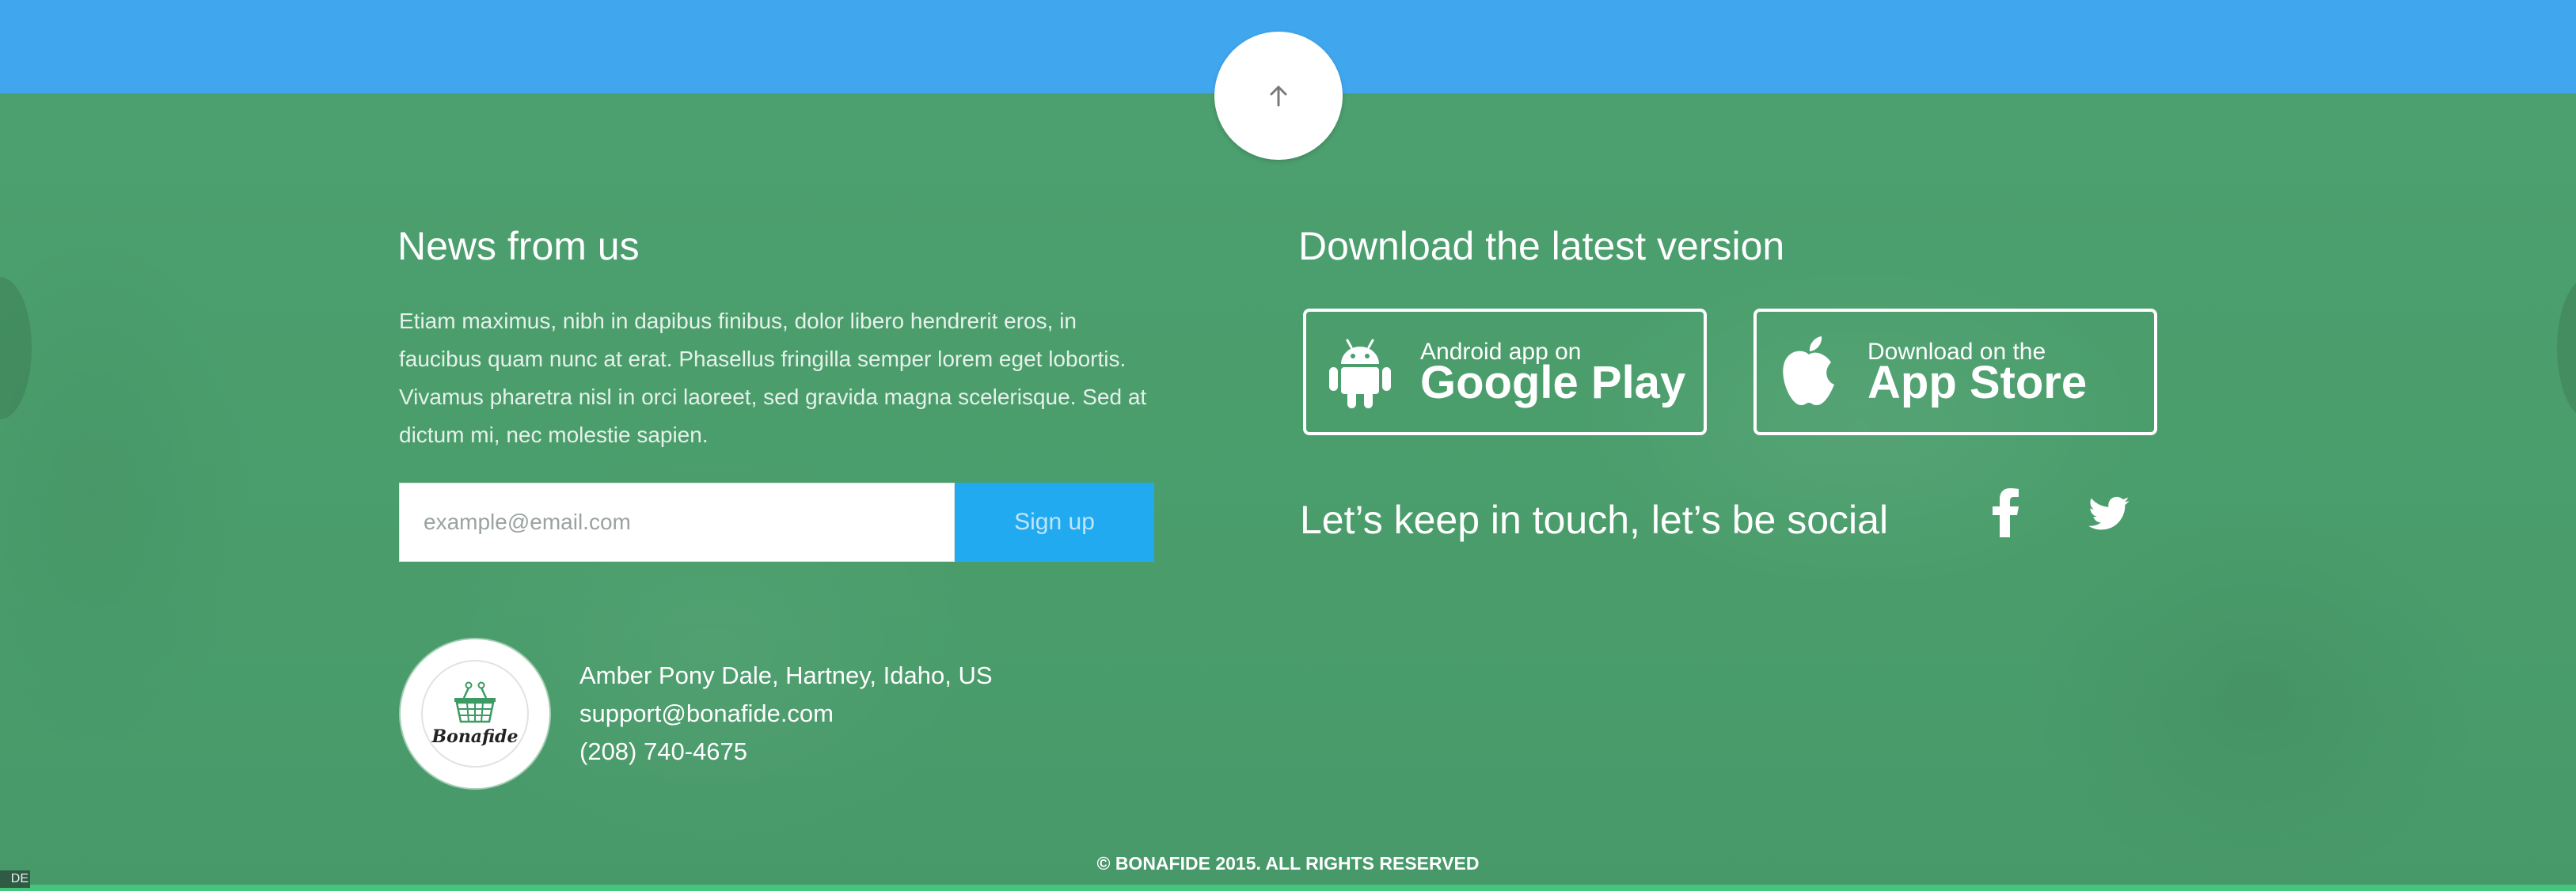 This screenshot has width=2576, height=891. I want to click on scroll-to-top-button, so click(1278, 96).